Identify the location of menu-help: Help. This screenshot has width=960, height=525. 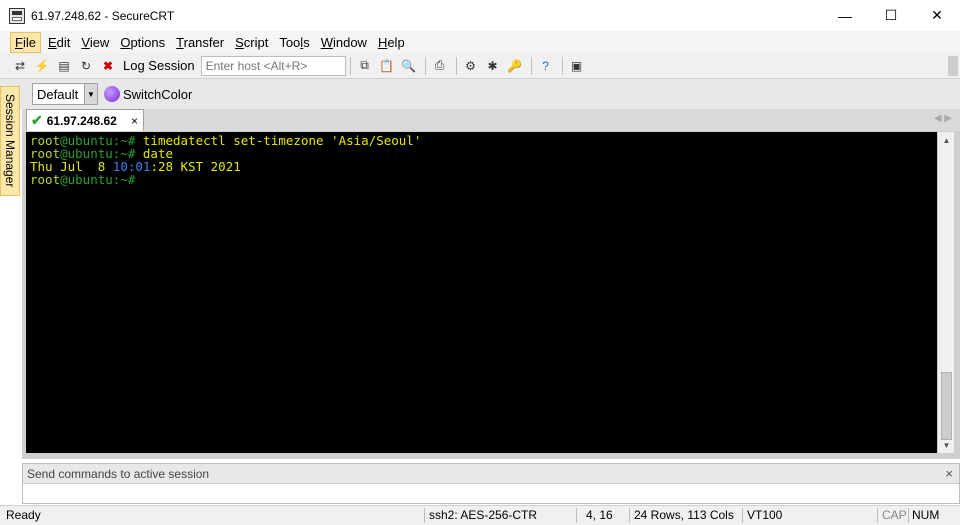
(391, 42).